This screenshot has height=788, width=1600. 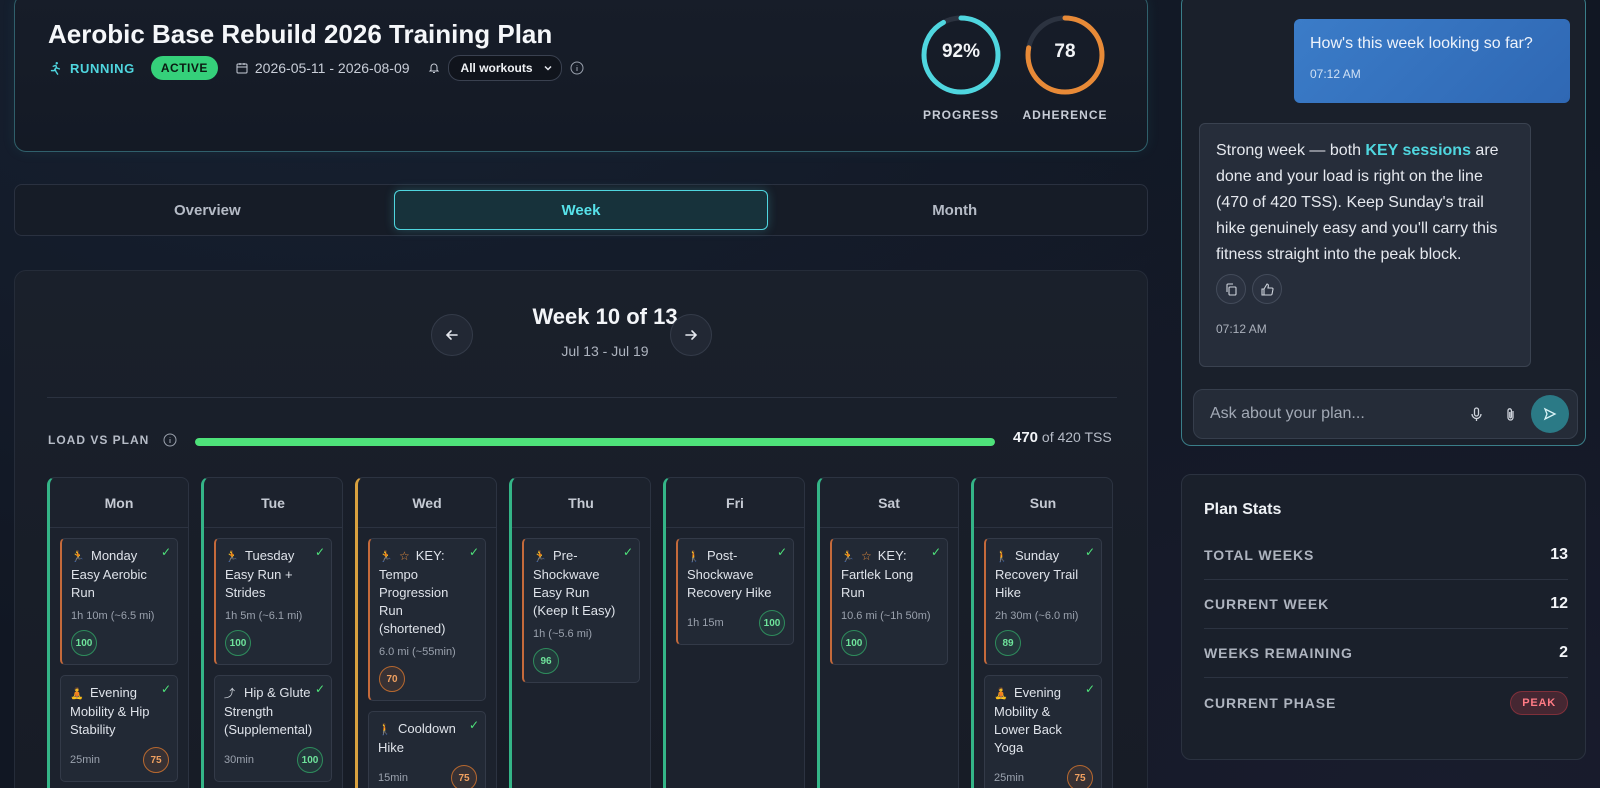 What do you see at coordinates (1062, 437) in the screenshot?
I see `load-value: 470 of 420 TSS` at bounding box center [1062, 437].